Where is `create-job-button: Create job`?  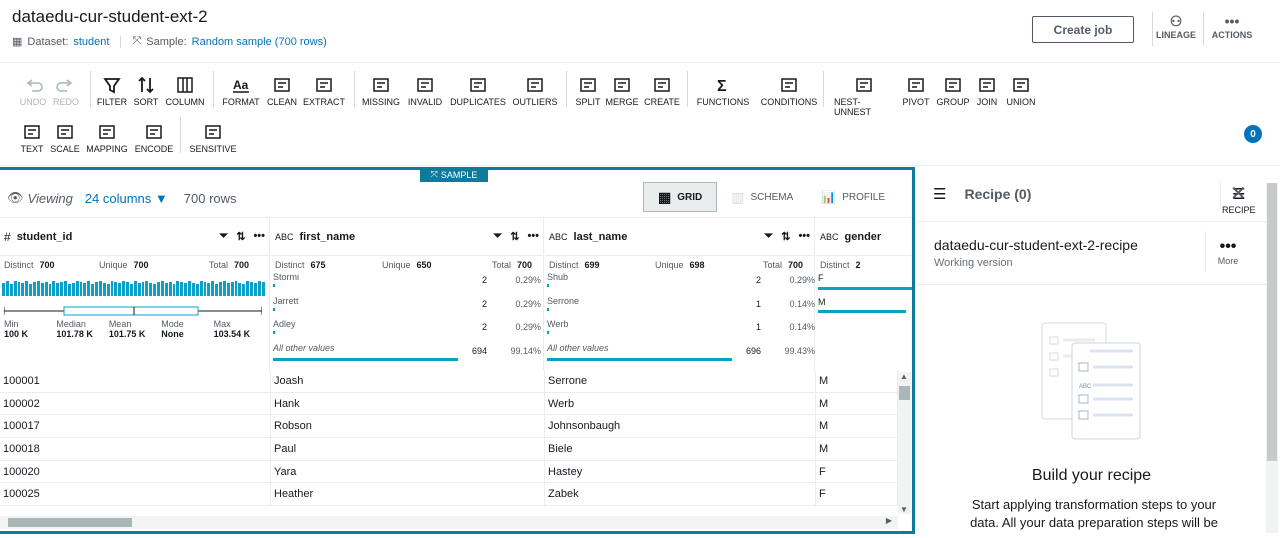 create-job-button: Create job is located at coordinates (1083, 29).